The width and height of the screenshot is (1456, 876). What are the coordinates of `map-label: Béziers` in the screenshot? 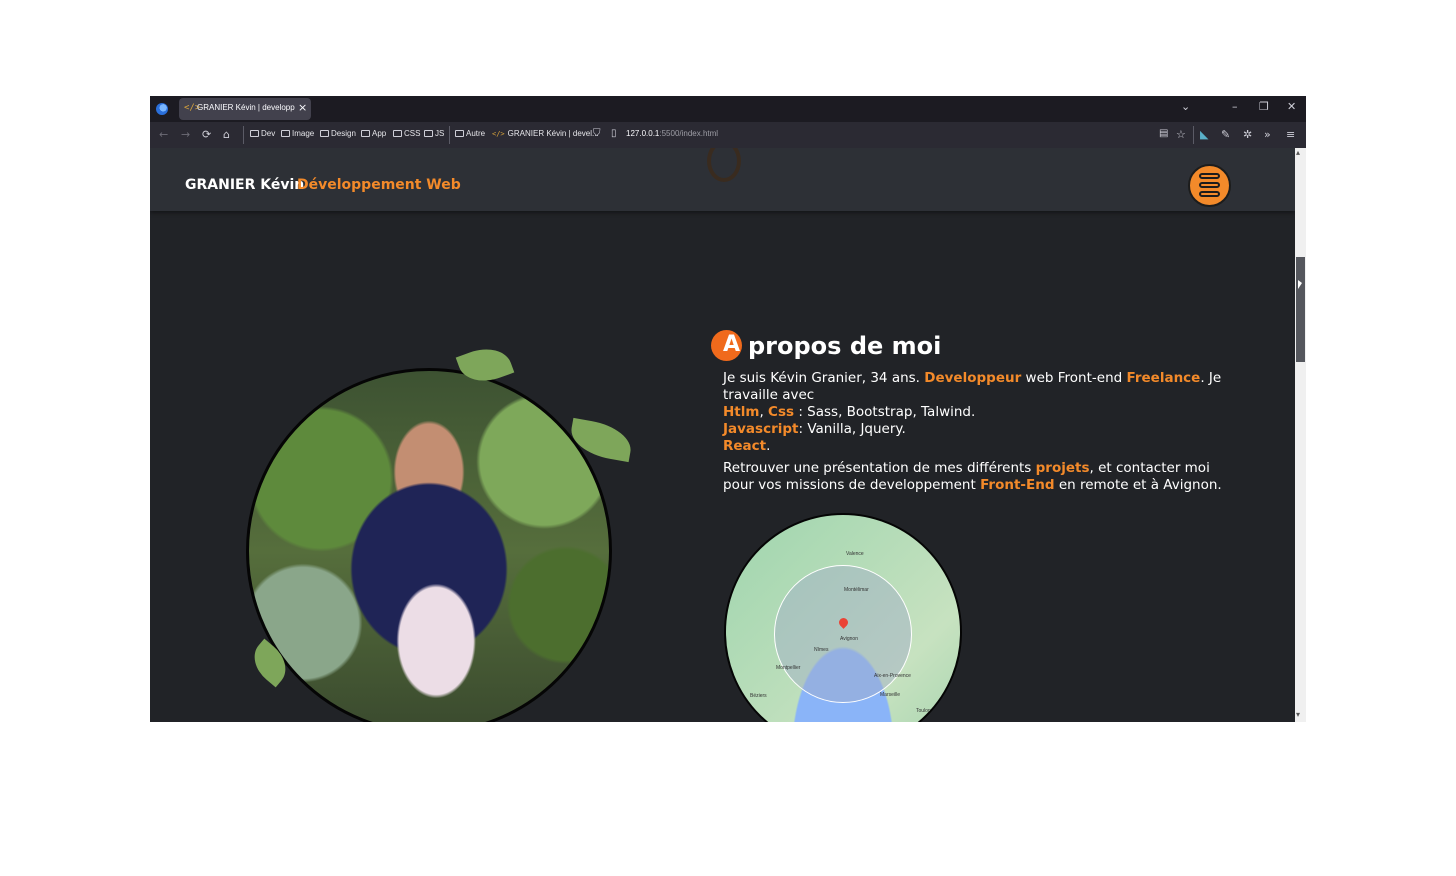 It's located at (758, 696).